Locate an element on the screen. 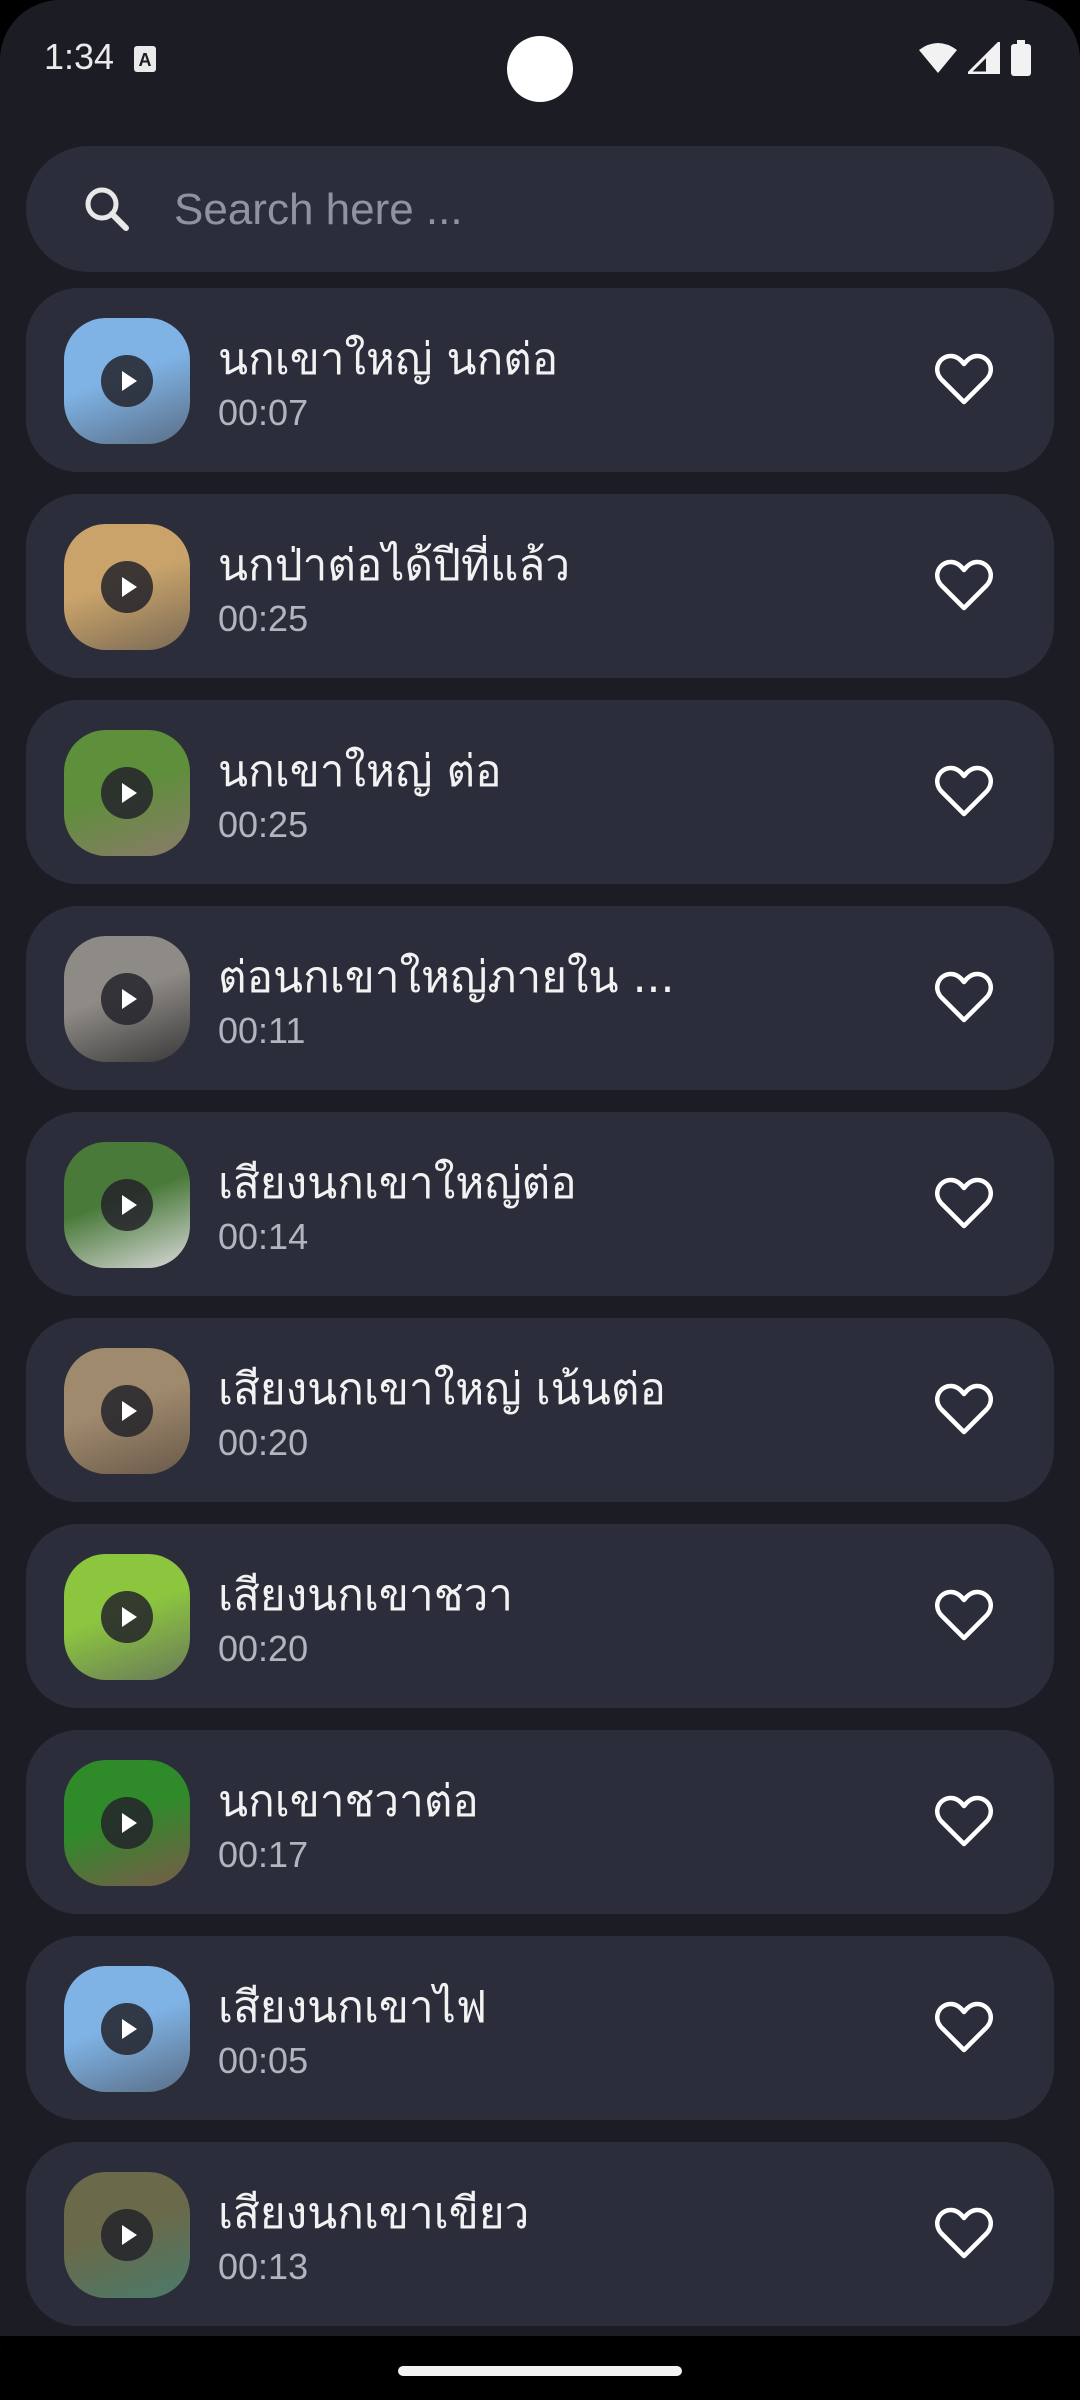 The height and width of the screenshot is (2400, 1080). search-bar is located at coordinates (540, 209).